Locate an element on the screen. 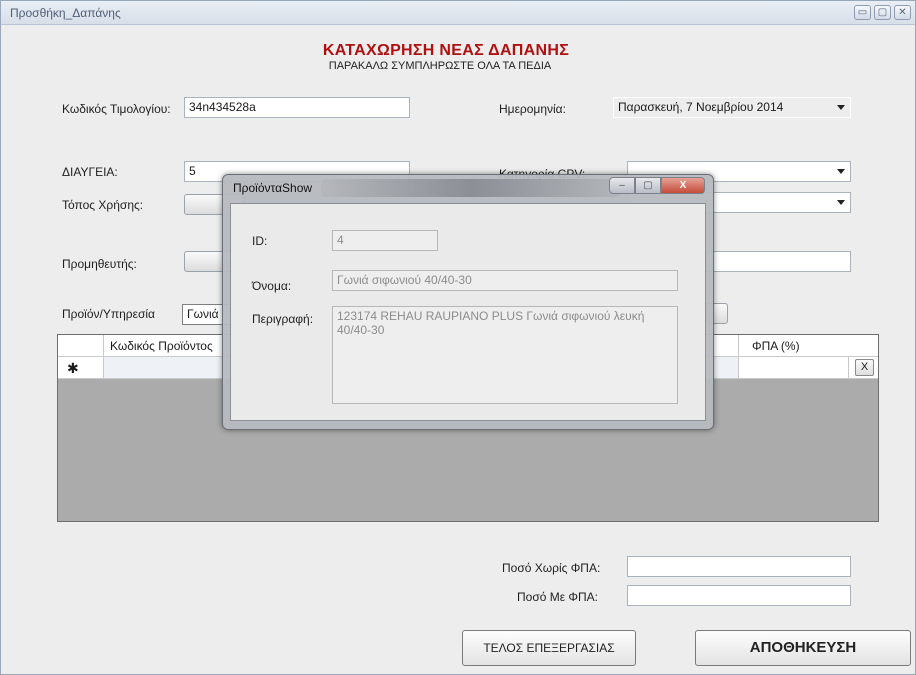 This screenshot has width=916, height=675. finish-editing-button: ΤΕΛΟΣ ΕΠΕΞΕΡΓΑΣΙΑΣ is located at coordinates (549, 648).